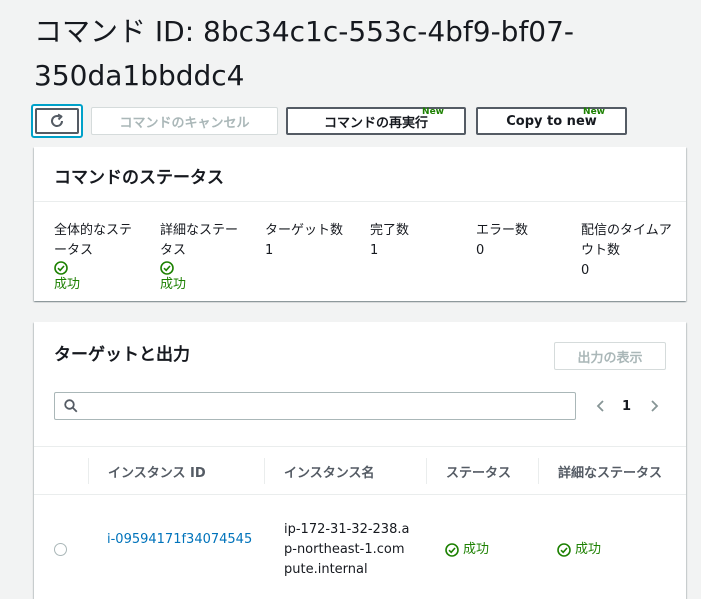 The height and width of the screenshot is (599, 701). I want to click on instance-id-cell: i-09594171f34074545, so click(182, 540).